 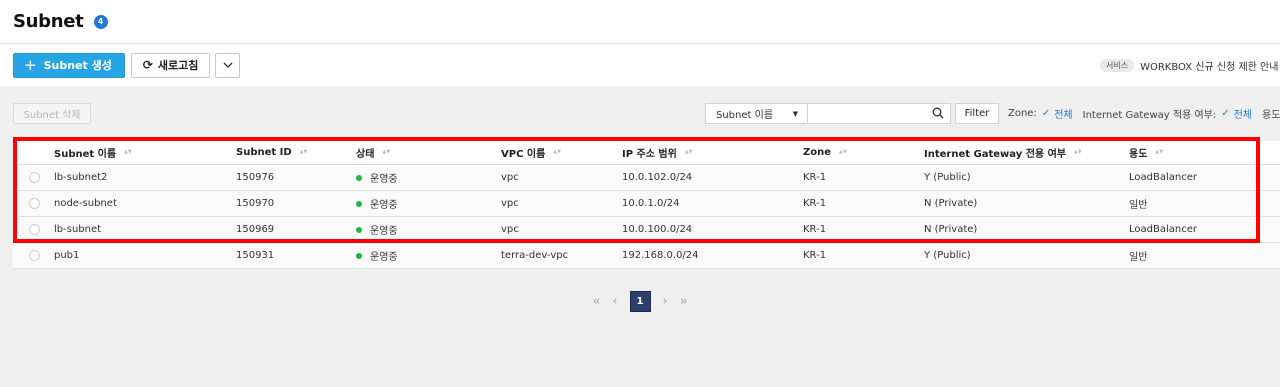 What do you see at coordinates (640, 22) in the screenshot?
I see `page-header: Subnet 4` at bounding box center [640, 22].